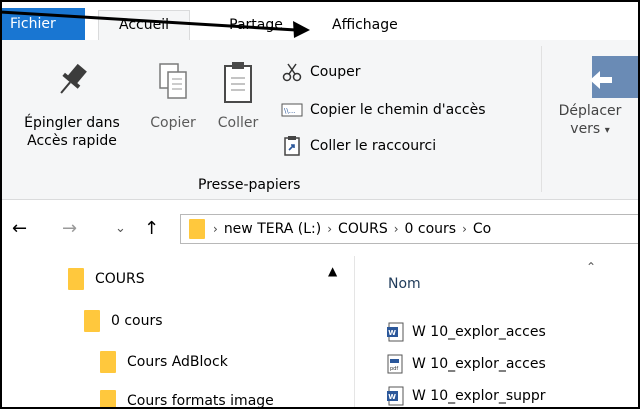 This screenshot has height=409, width=640. What do you see at coordinates (19, 228) in the screenshot?
I see `back-arrow-icon: ←` at bounding box center [19, 228].